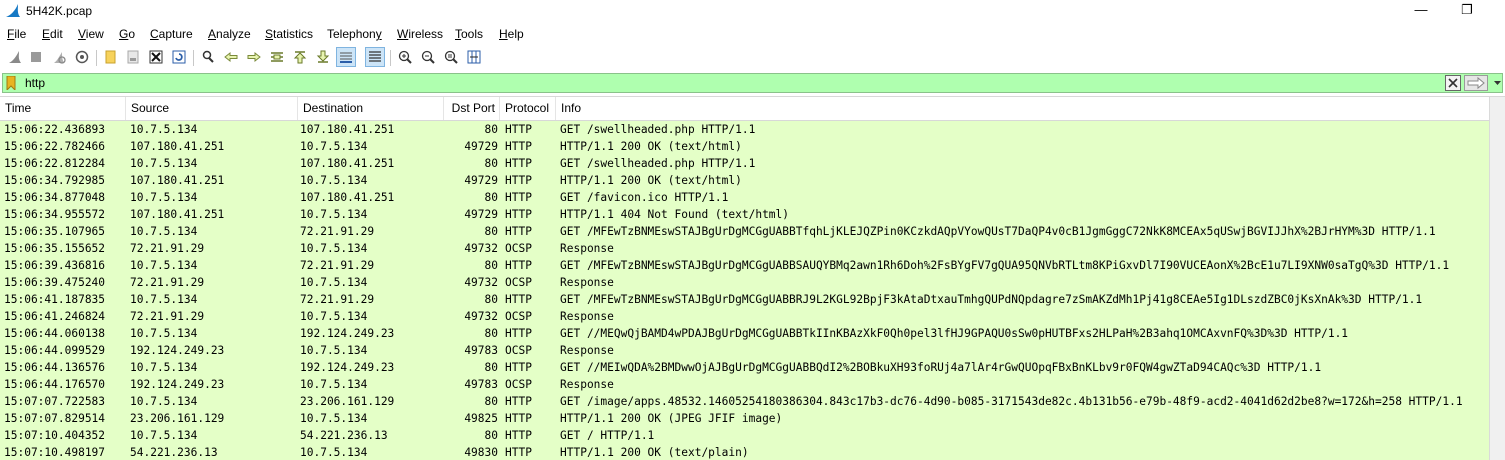 This screenshot has width=1505, height=460. What do you see at coordinates (254, 57) in the screenshot?
I see `go-forward-icon` at bounding box center [254, 57].